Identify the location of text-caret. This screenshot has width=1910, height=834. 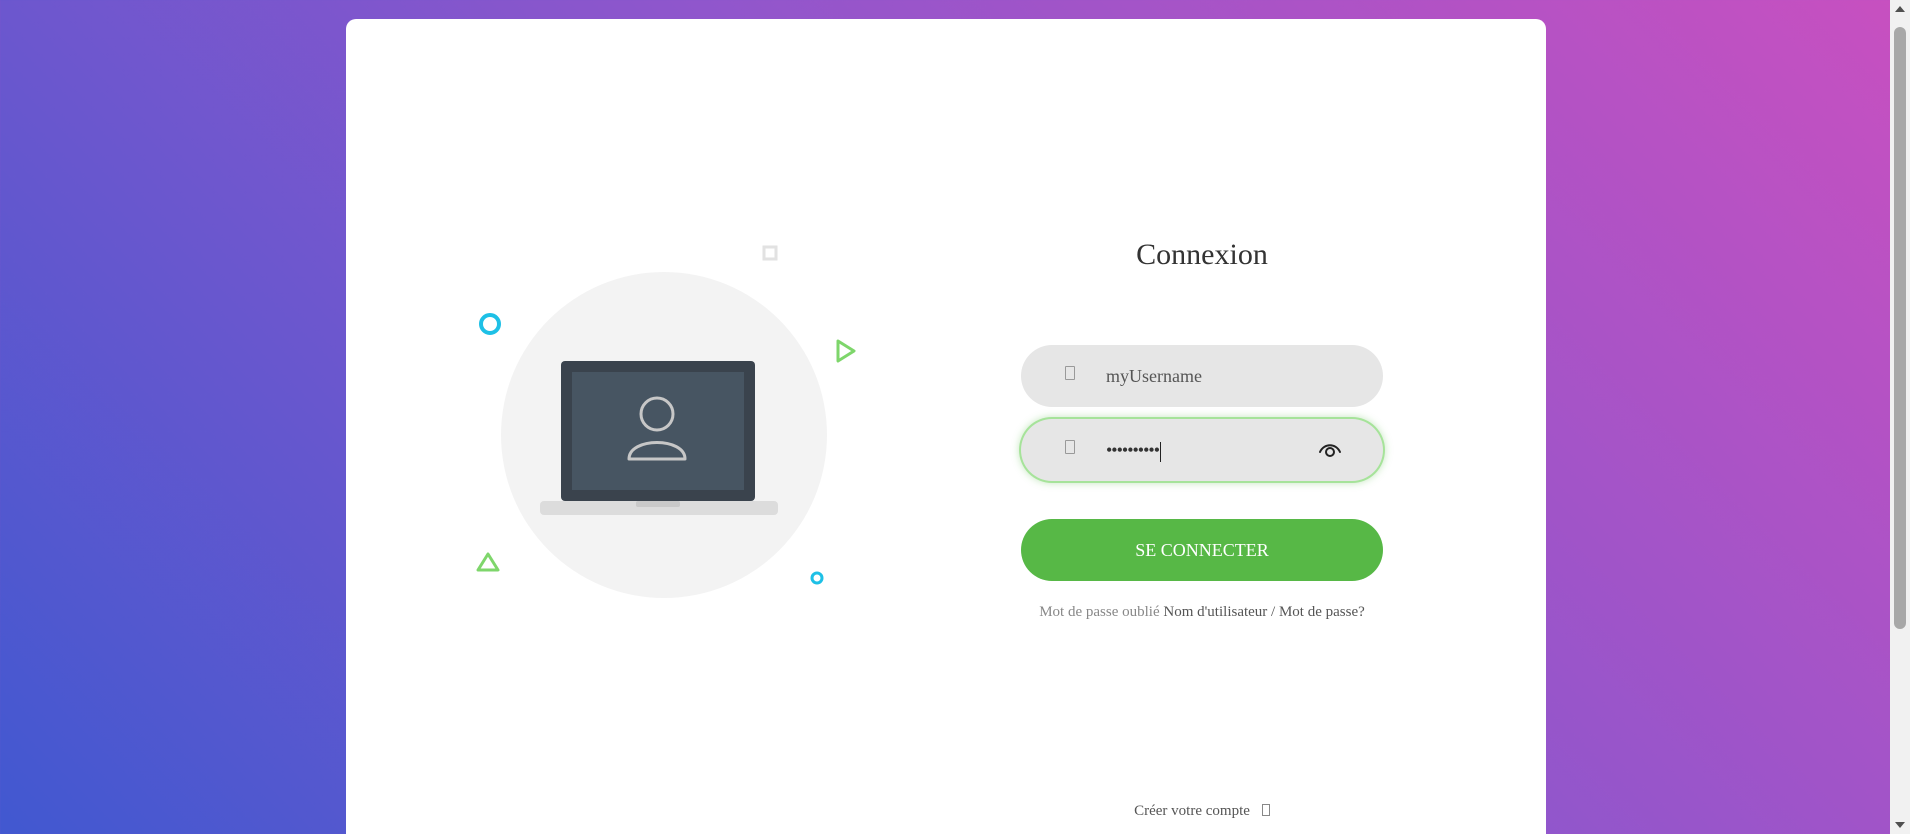
(1161, 451).